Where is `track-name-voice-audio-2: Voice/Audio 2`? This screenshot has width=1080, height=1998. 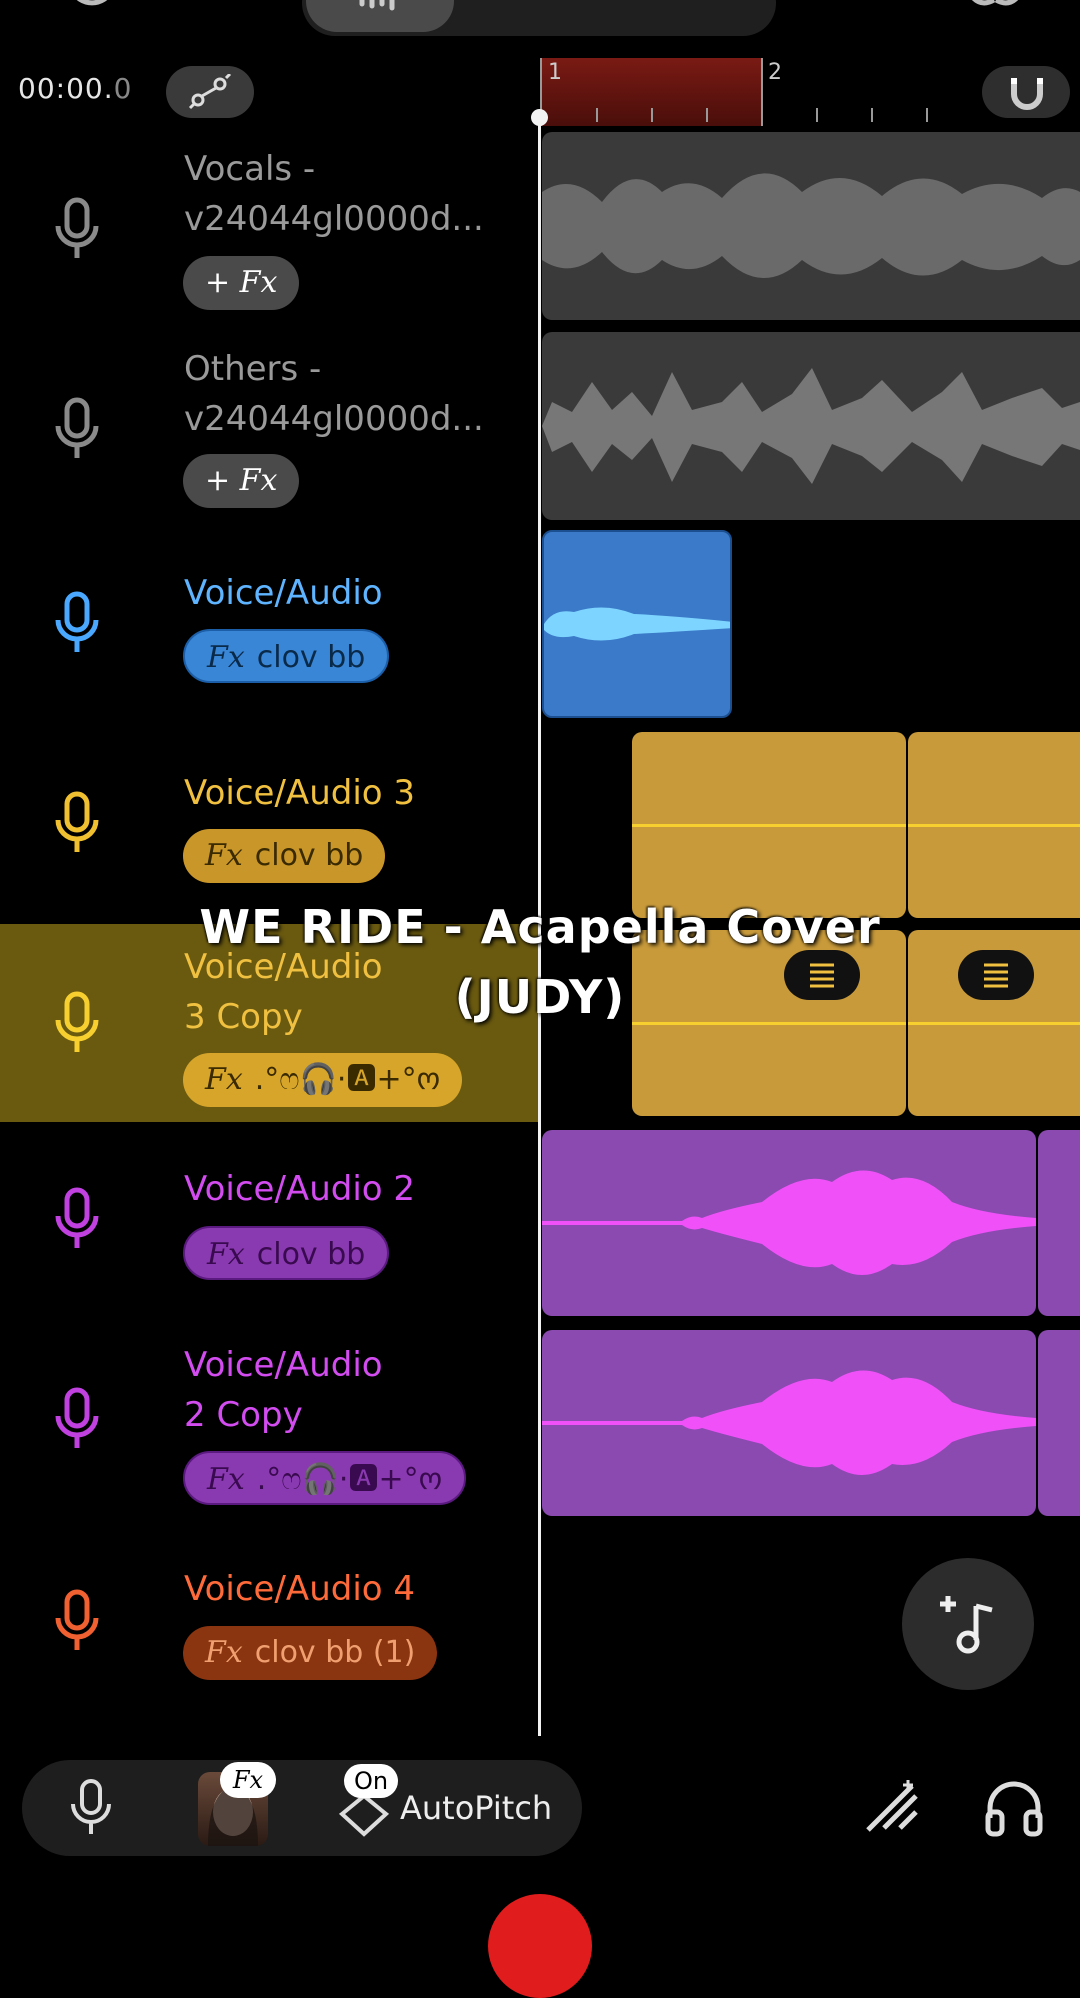
track-name-voice-audio-2: Voice/Audio 2 is located at coordinates (299, 1189).